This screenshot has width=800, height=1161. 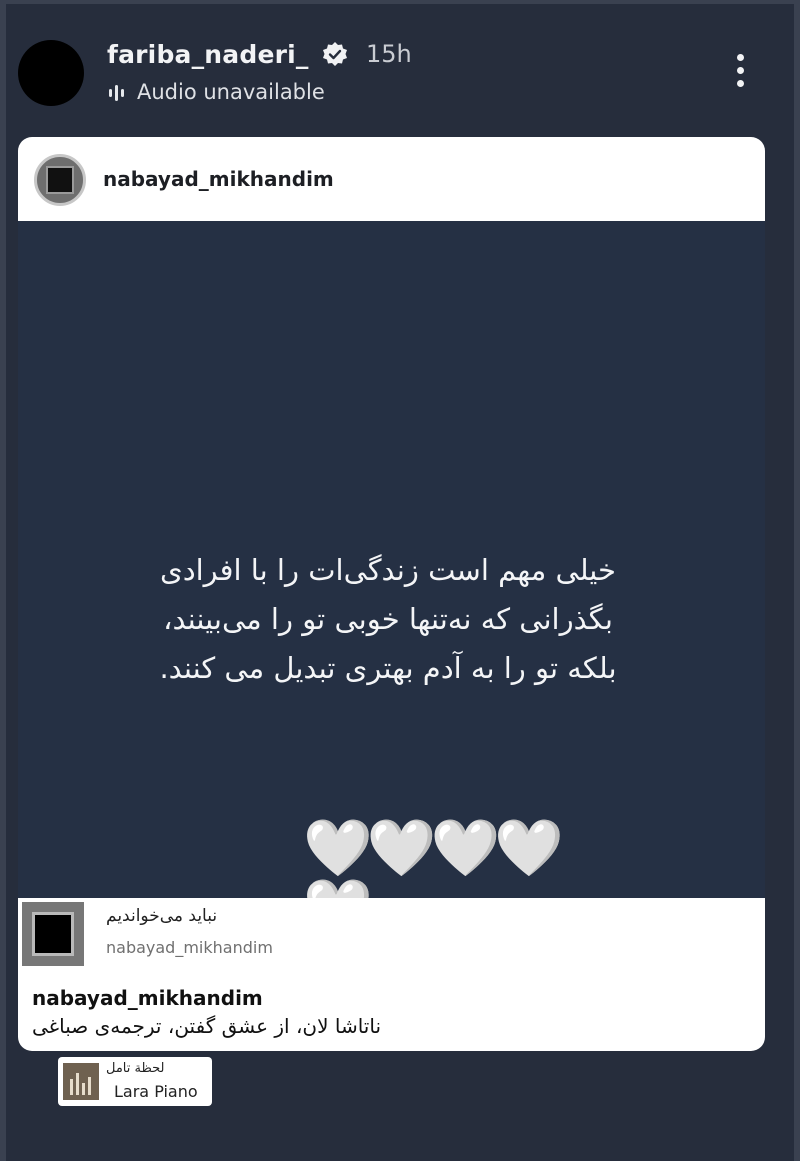 I want to click on verified-badge-icon, so click(x=335, y=54).